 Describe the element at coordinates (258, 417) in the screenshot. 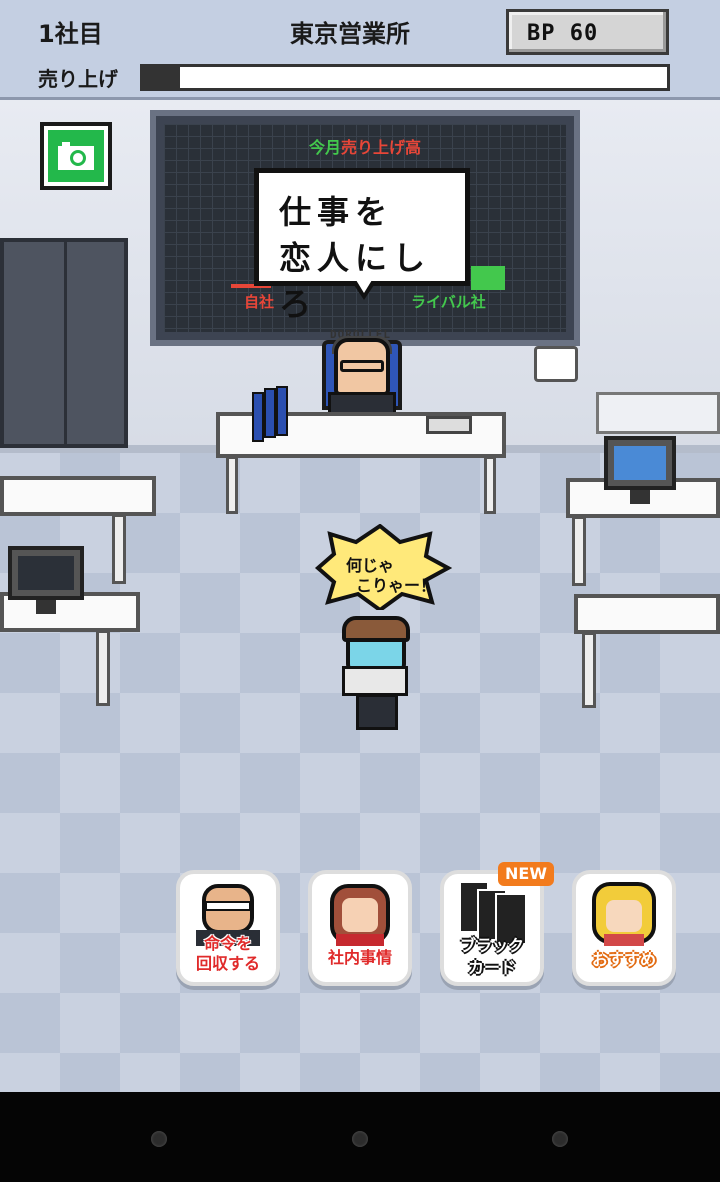

I see `binder` at that location.